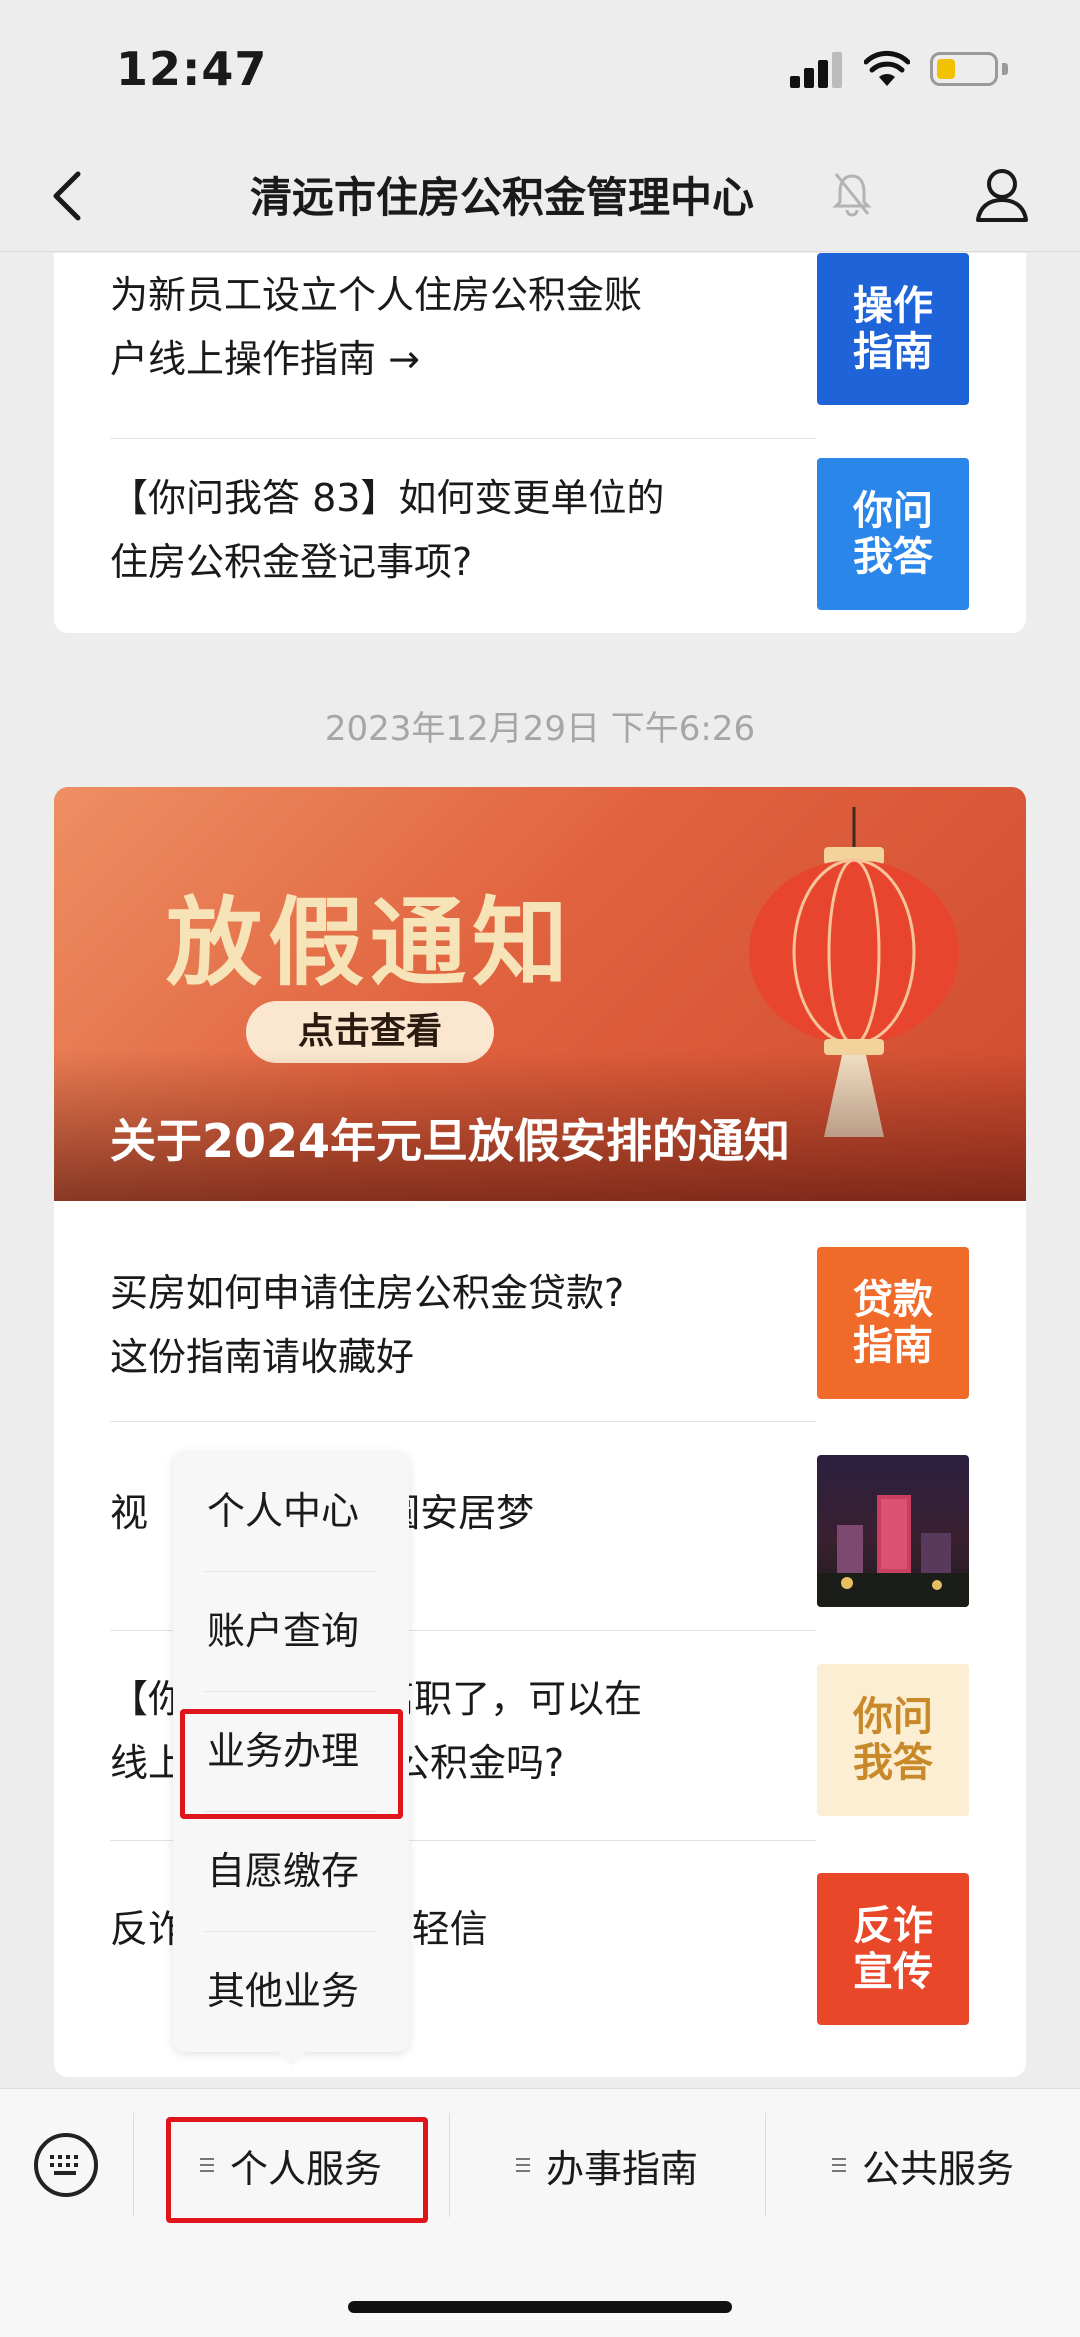 Image resolution: width=1080 pixels, height=2337 pixels. What do you see at coordinates (450, 1141) in the screenshot?
I see `banner-caption: 关于2024年元旦放假安排的通知` at bounding box center [450, 1141].